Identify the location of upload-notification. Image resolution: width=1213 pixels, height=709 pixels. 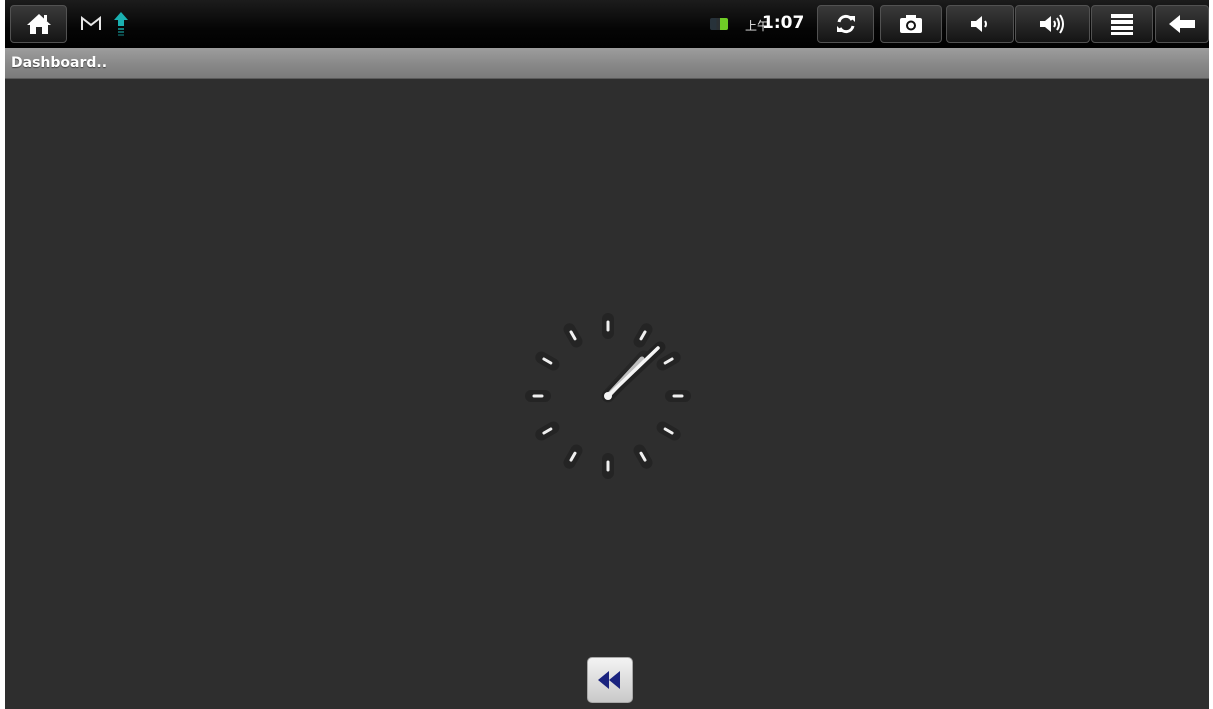
(122, 24).